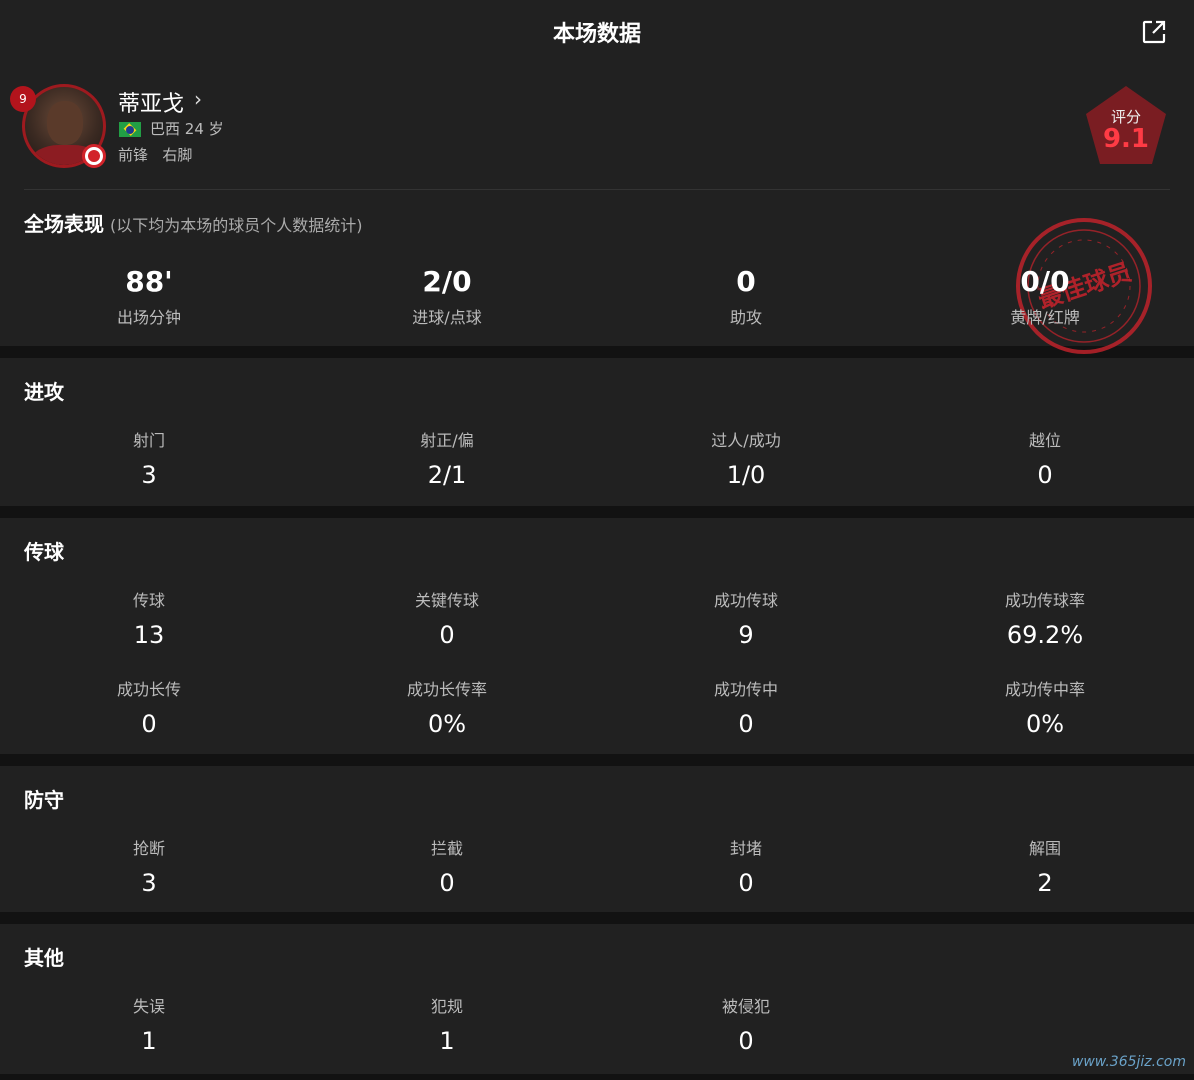 The image size is (1194, 1080). Describe the element at coordinates (1044, 848) in the screenshot. I see `stat-label: 解围` at that location.